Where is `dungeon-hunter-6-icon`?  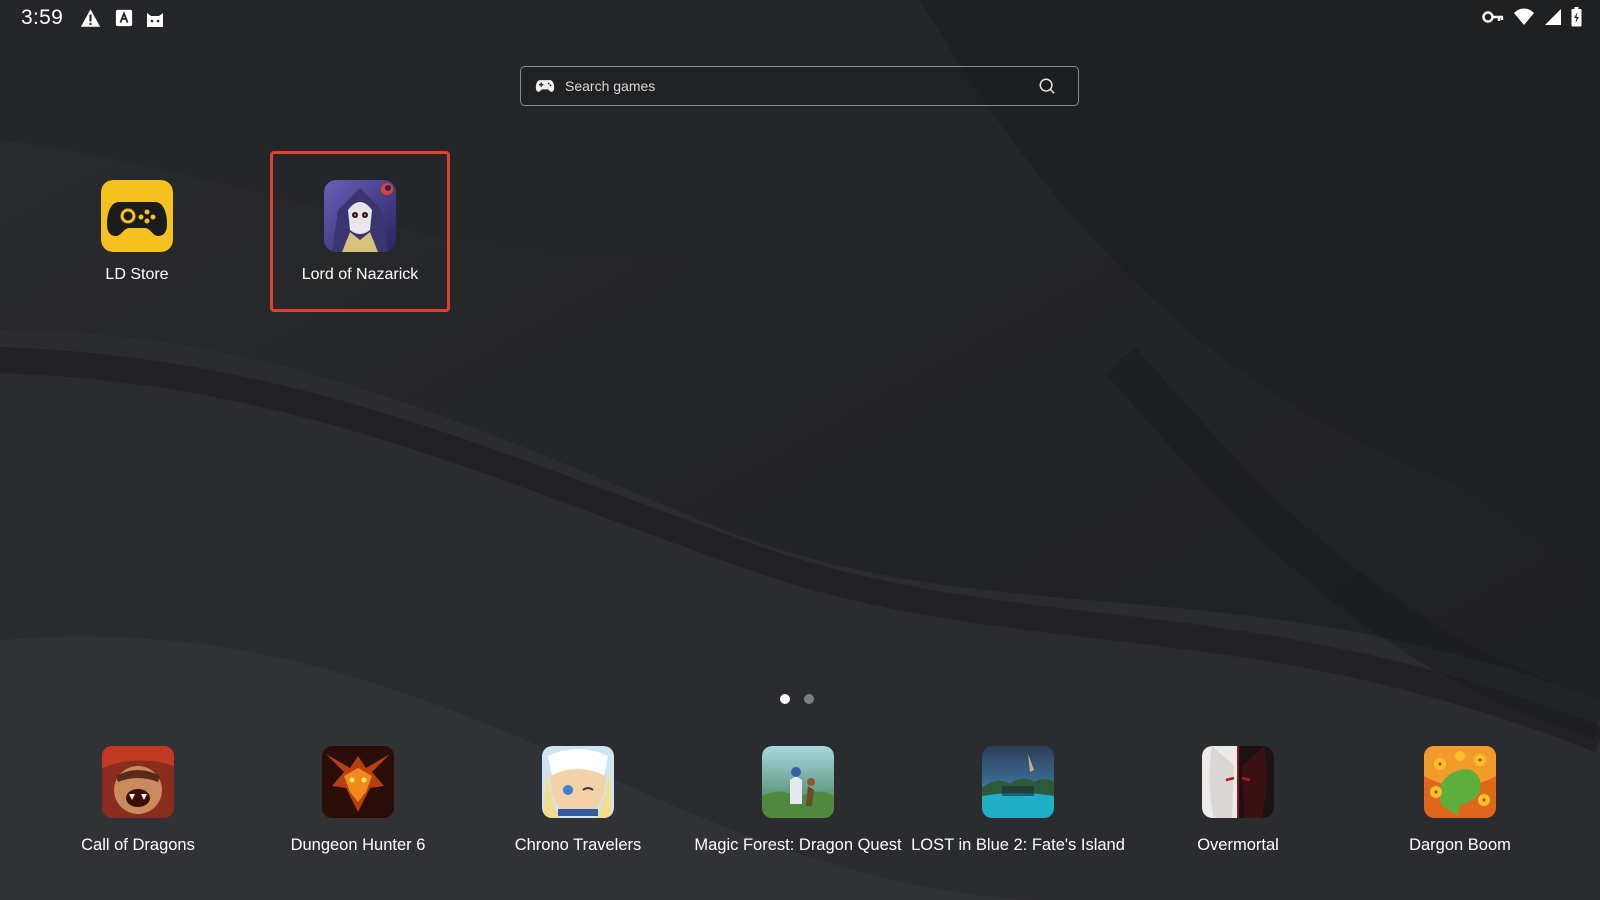 dungeon-hunter-6-icon is located at coordinates (358, 782).